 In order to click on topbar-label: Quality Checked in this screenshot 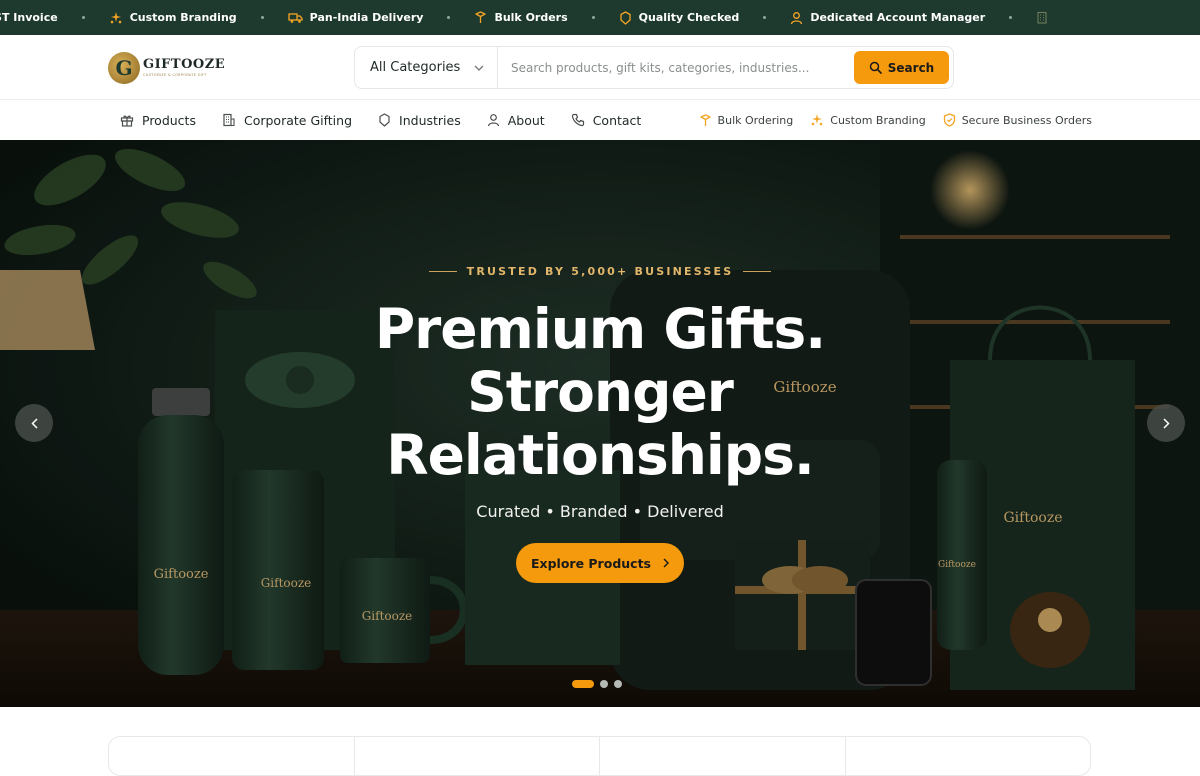, I will do `click(689, 17)`.